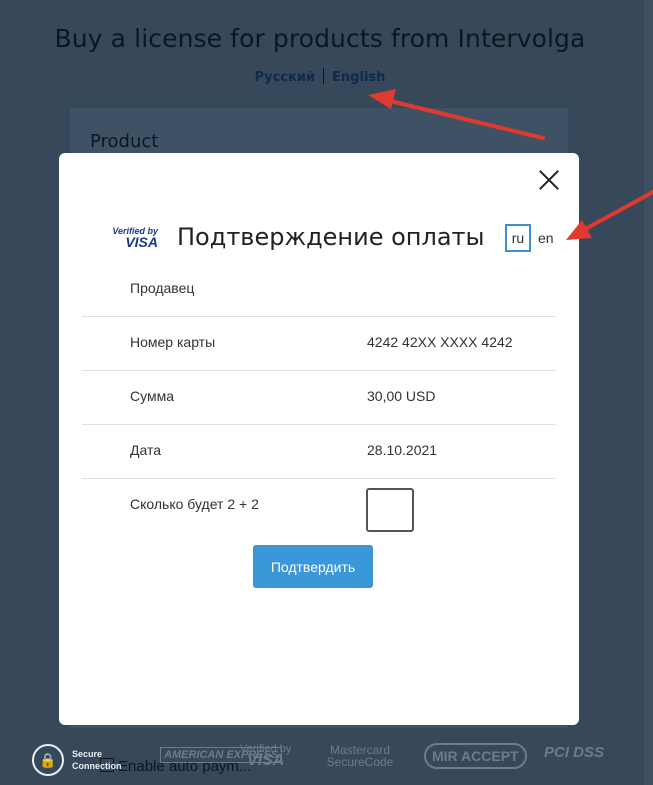 This screenshot has height=785, width=653. I want to click on mastercard-text: Mastercard SecureCode, so click(360, 756).